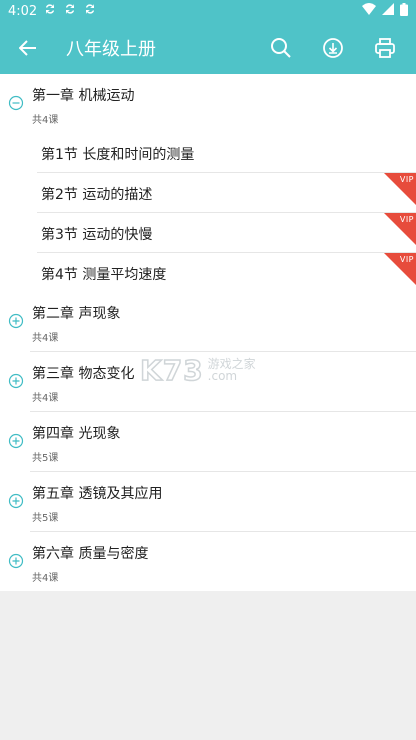 This screenshot has height=740, width=416. I want to click on download-button, so click(333, 48).